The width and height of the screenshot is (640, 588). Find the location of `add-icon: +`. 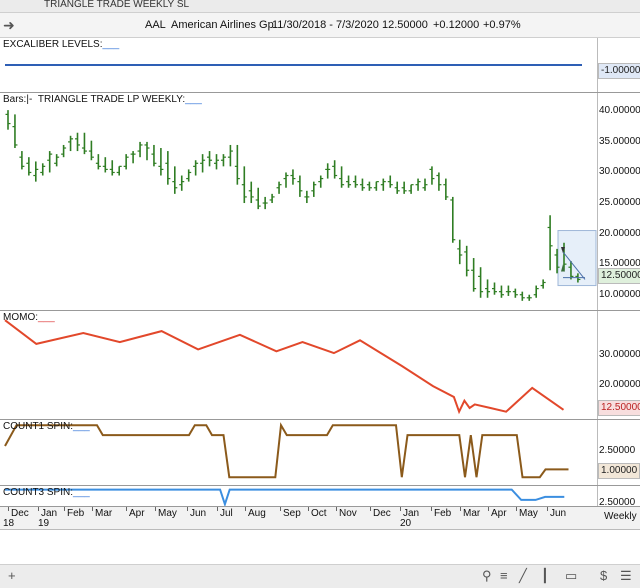

add-icon: + is located at coordinates (12, 575).